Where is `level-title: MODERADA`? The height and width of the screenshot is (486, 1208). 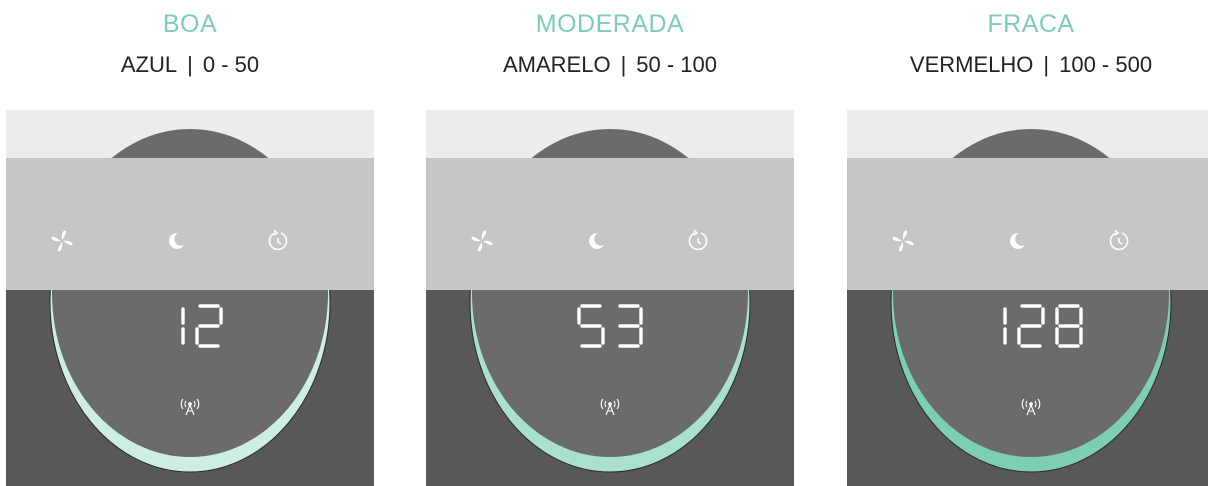 level-title: MODERADA is located at coordinates (610, 24).